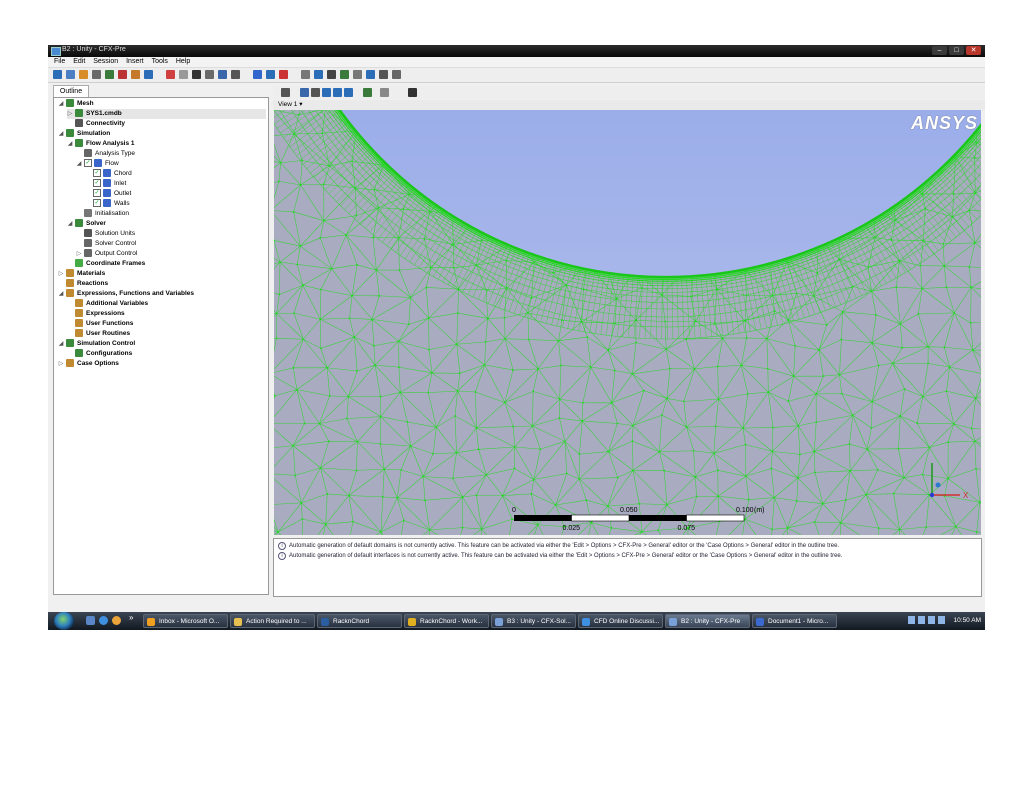 The width and height of the screenshot is (1023, 791). I want to click on tree-item: Solution Units, so click(171, 234).